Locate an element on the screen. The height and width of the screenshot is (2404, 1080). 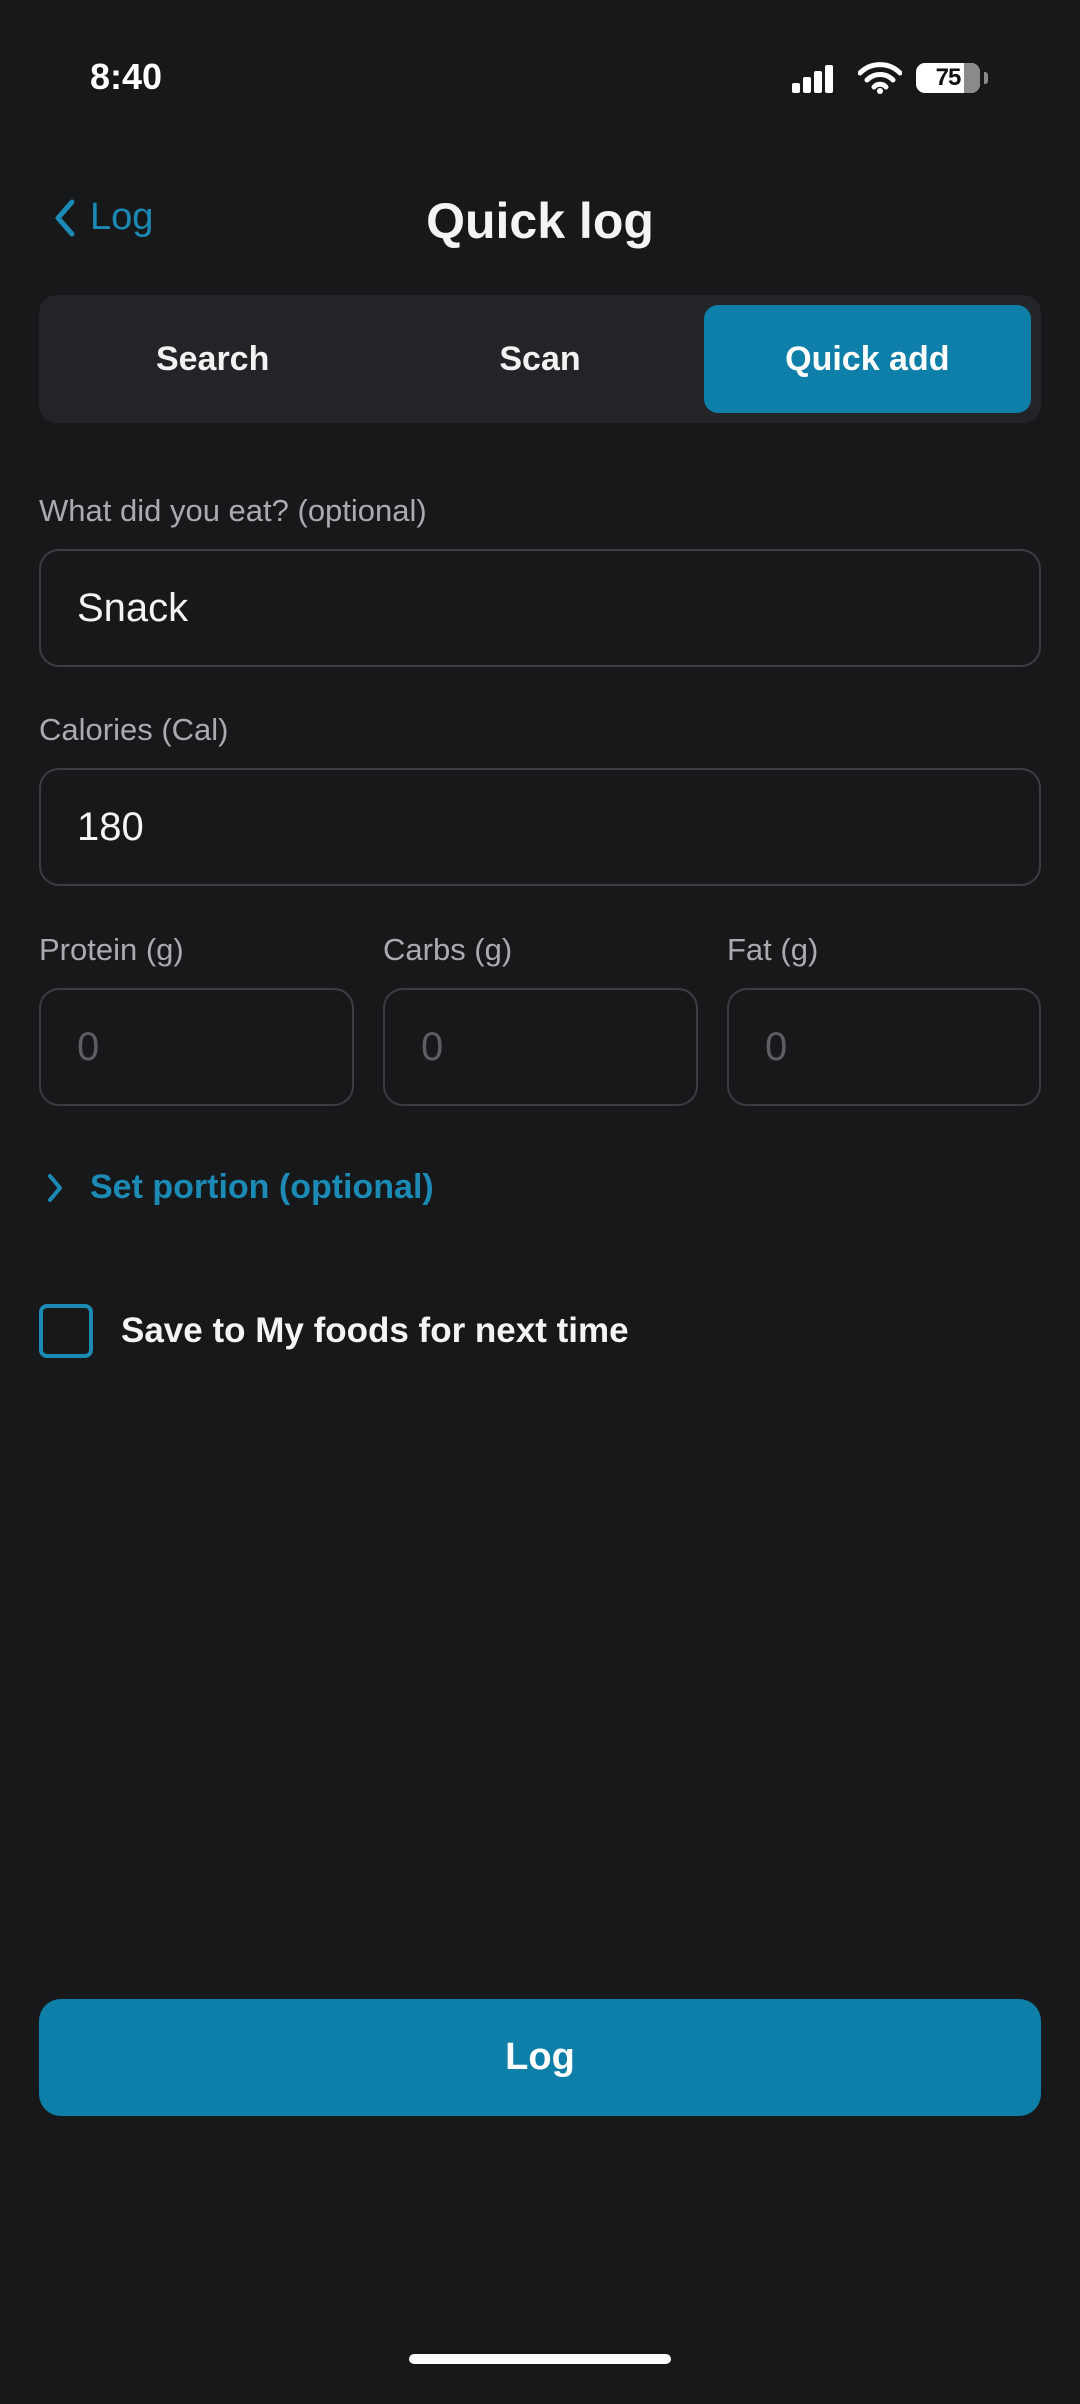
set-portion-label: Set portion (optional) is located at coordinates (262, 1187).